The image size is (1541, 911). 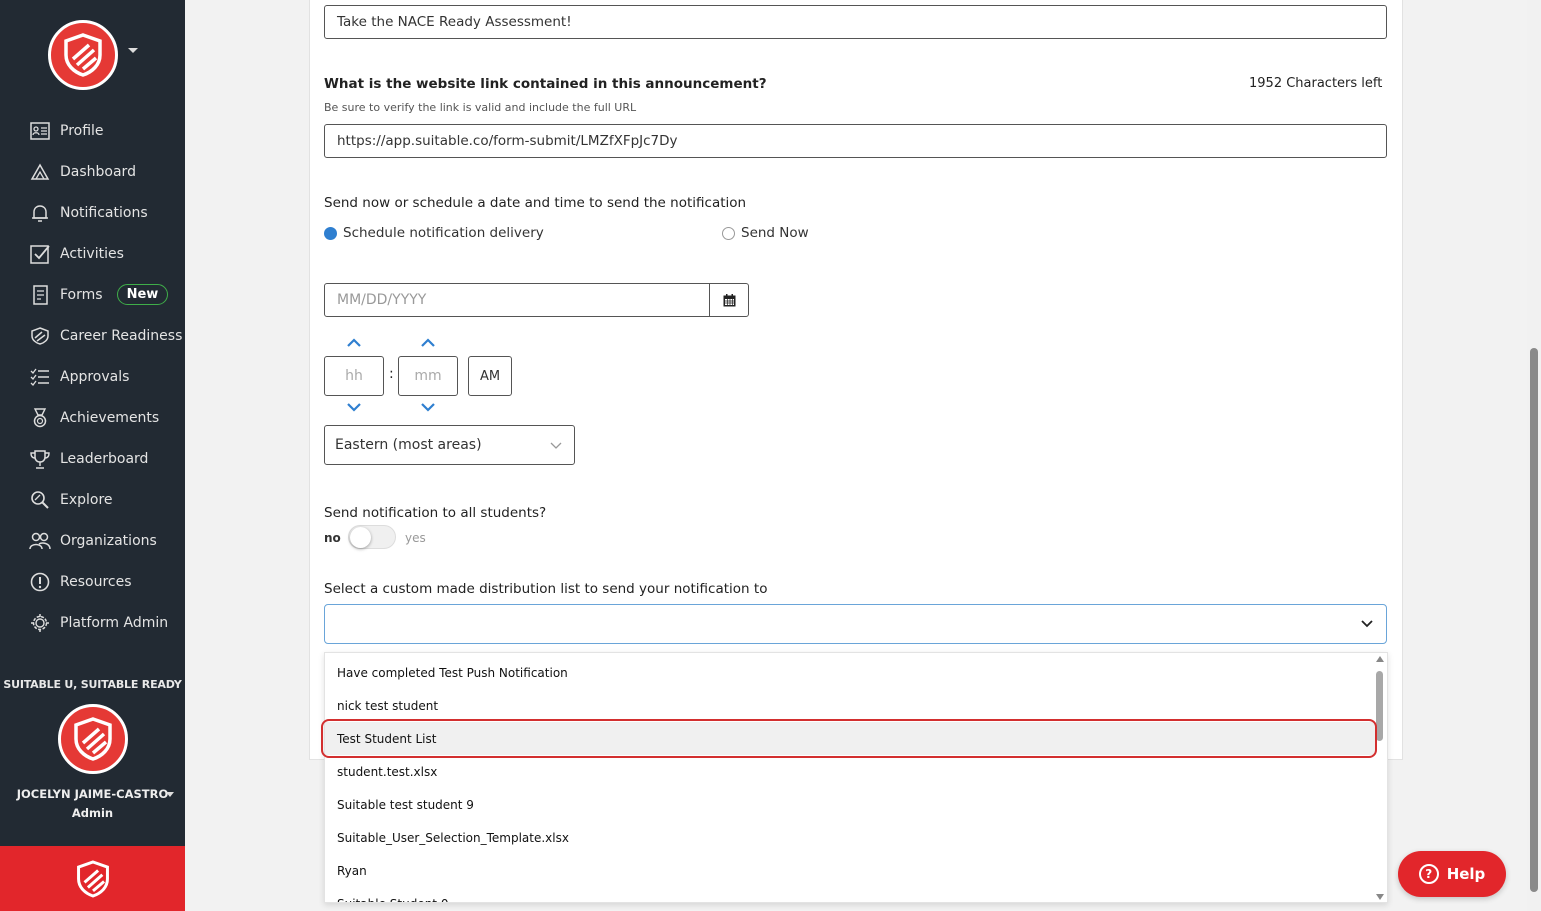 I want to click on sidebar-item-leaderboard: Leaderboard, so click(x=92, y=458).